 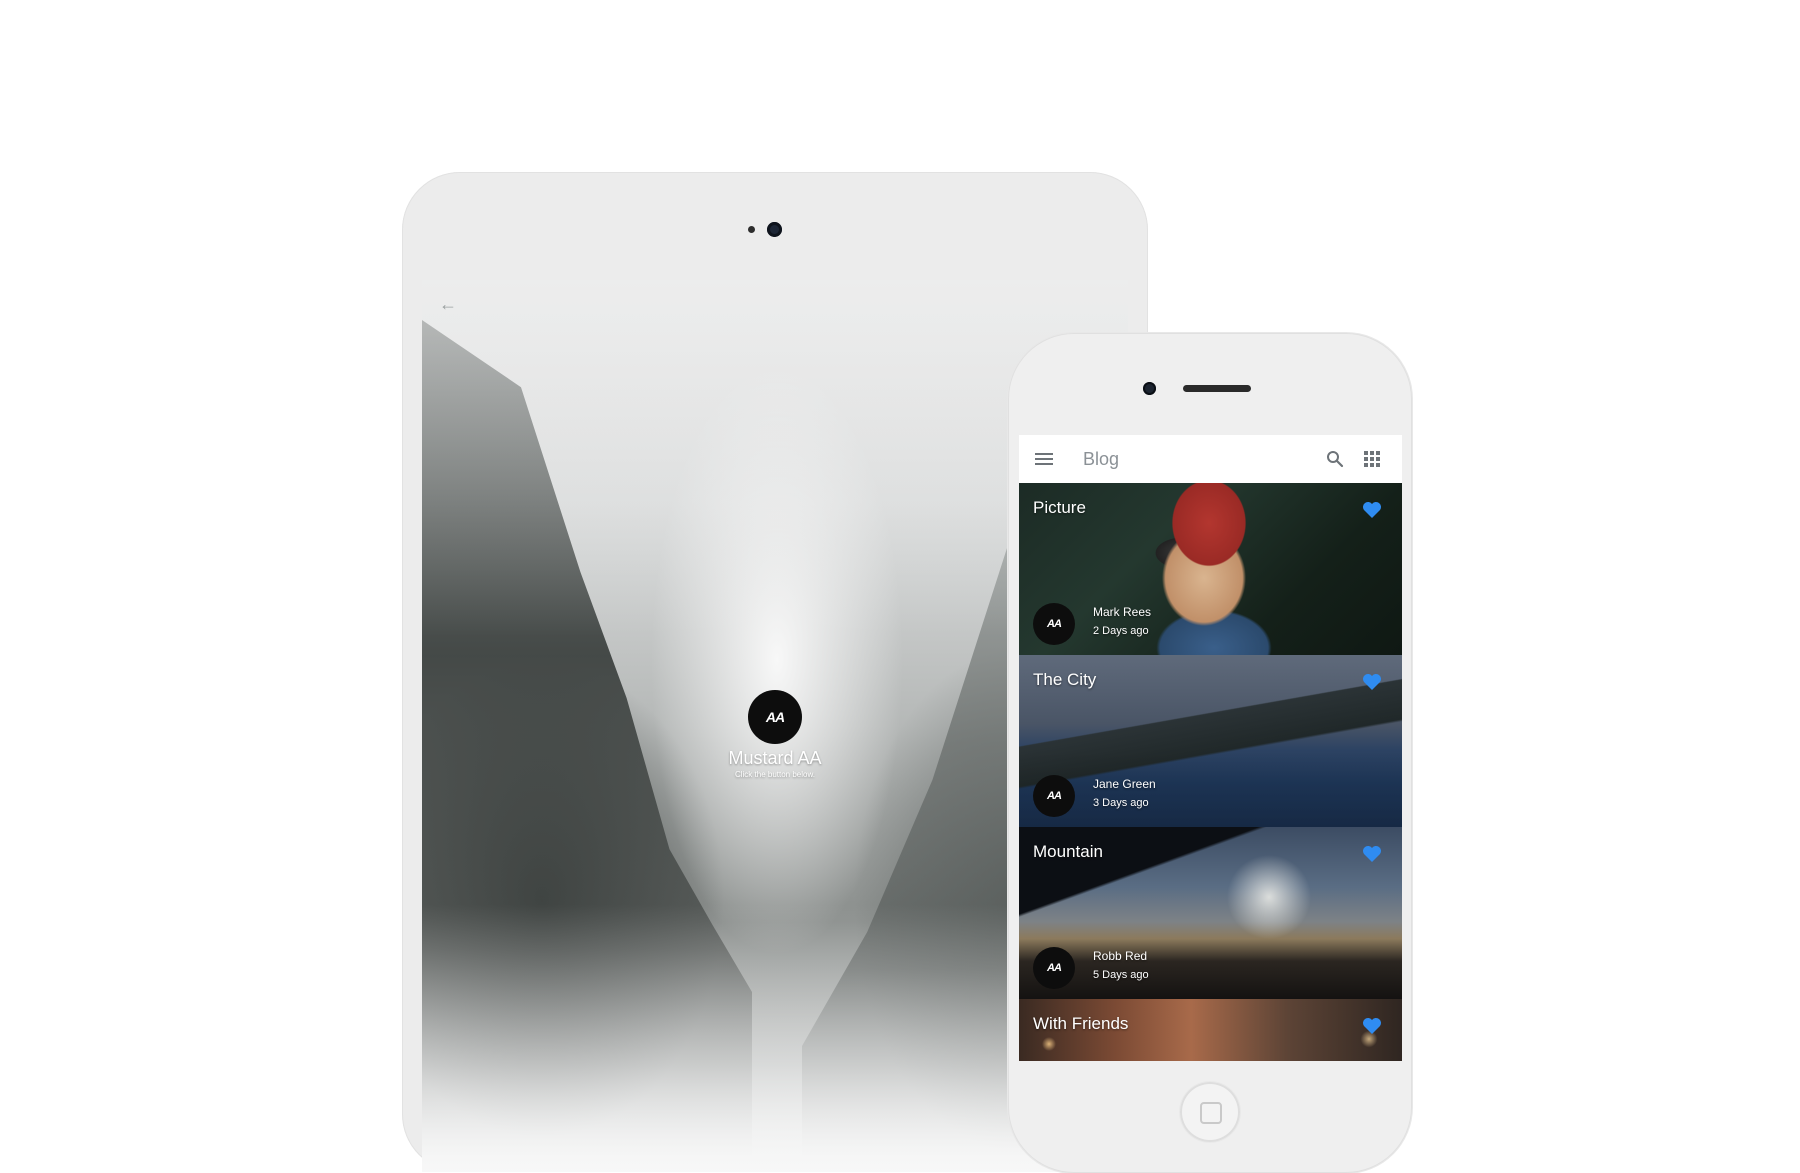 I want to click on card-title: The City, so click(x=1065, y=679).